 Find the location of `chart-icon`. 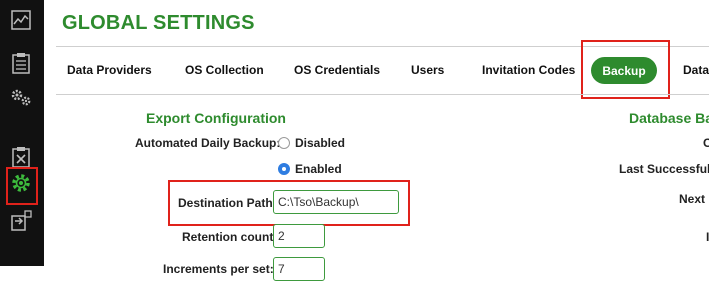

chart-icon is located at coordinates (21, 20).